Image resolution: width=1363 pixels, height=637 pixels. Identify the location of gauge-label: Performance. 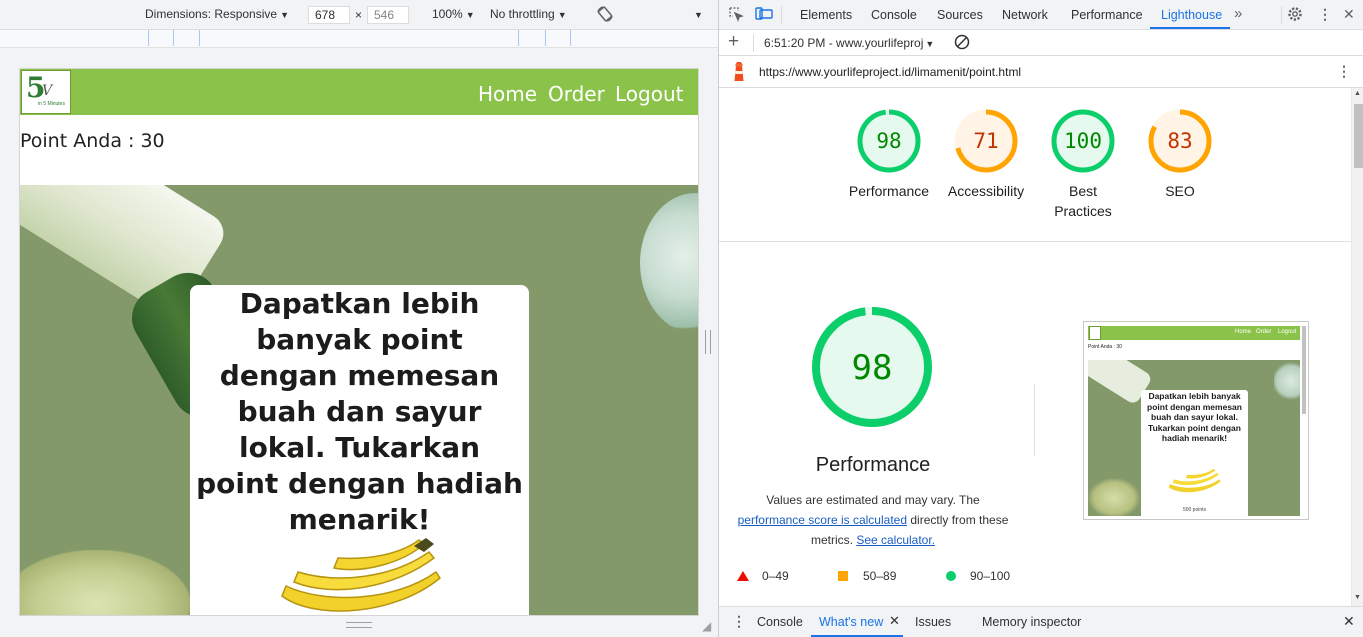
(889, 191).